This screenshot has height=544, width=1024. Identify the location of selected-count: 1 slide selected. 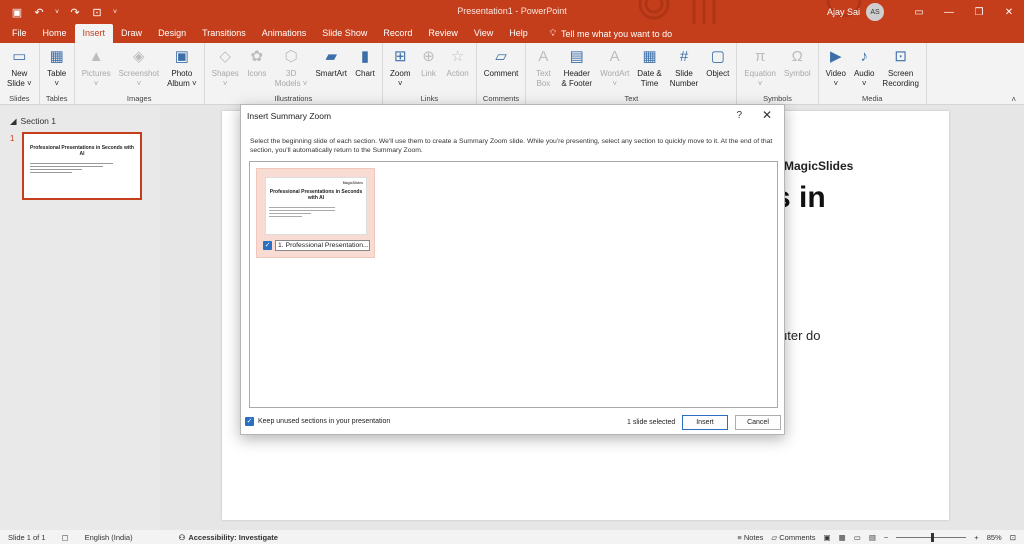
(651, 422).